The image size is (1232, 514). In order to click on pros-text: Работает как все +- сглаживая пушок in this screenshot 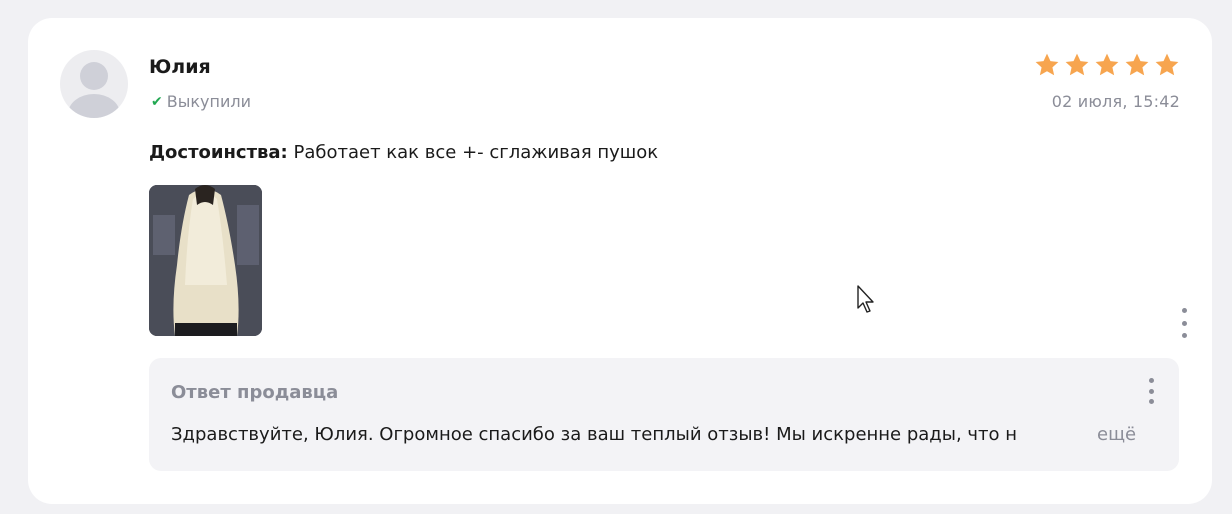, I will do `click(473, 152)`.